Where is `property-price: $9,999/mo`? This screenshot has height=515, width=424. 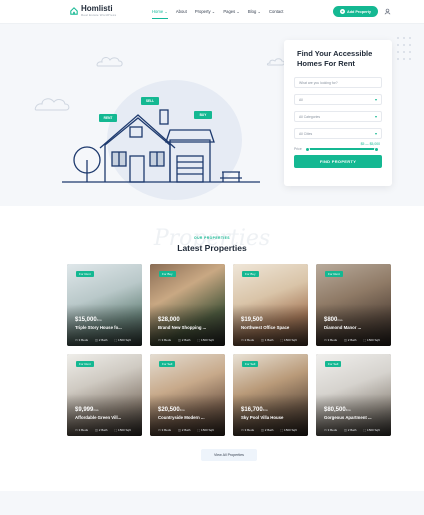 property-price: $9,999/mo is located at coordinates (87, 410).